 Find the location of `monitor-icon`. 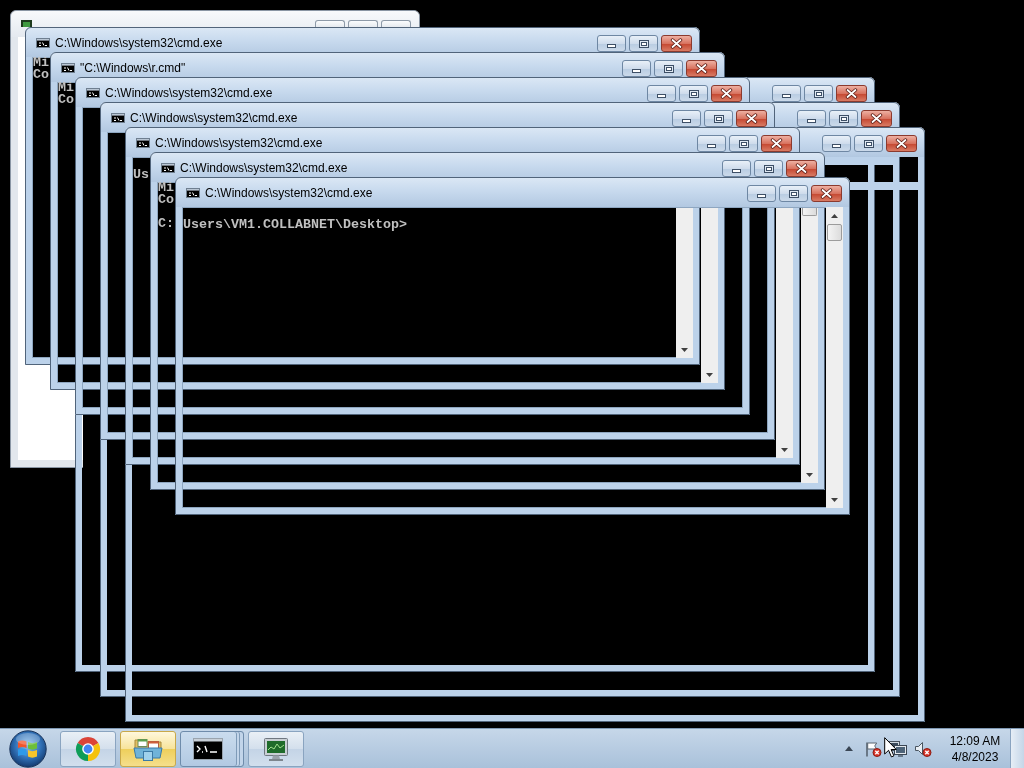

monitor-icon is located at coordinates (276, 748).